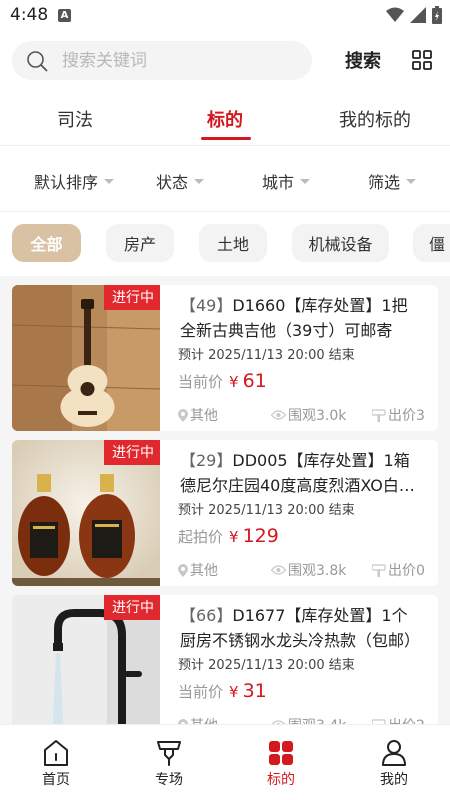  I want to click on search-box, so click(162, 60).